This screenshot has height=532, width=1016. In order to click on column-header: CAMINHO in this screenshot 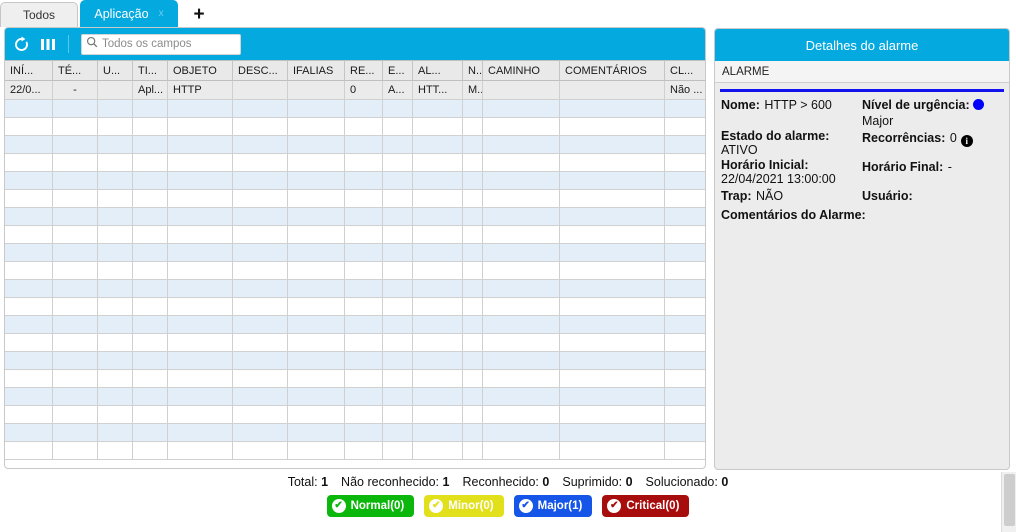, I will do `click(521, 70)`.